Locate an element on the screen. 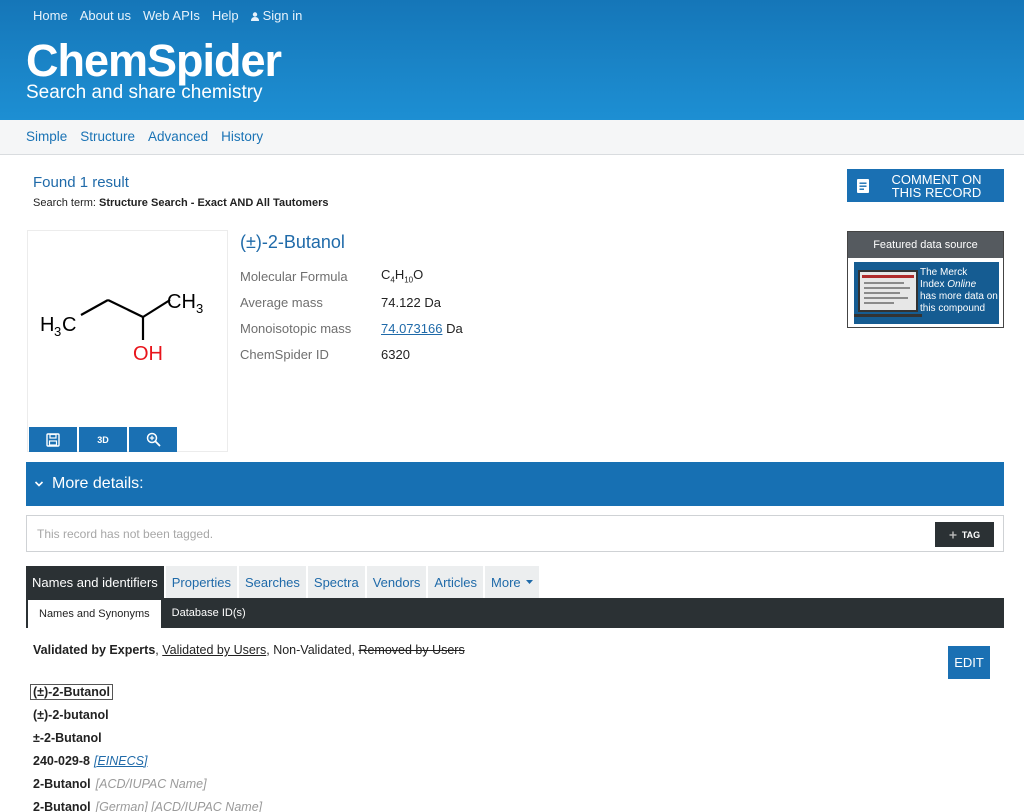 Image resolution: width=1024 pixels, height=812 pixels. nav-help: Help is located at coordinates (225, 16).